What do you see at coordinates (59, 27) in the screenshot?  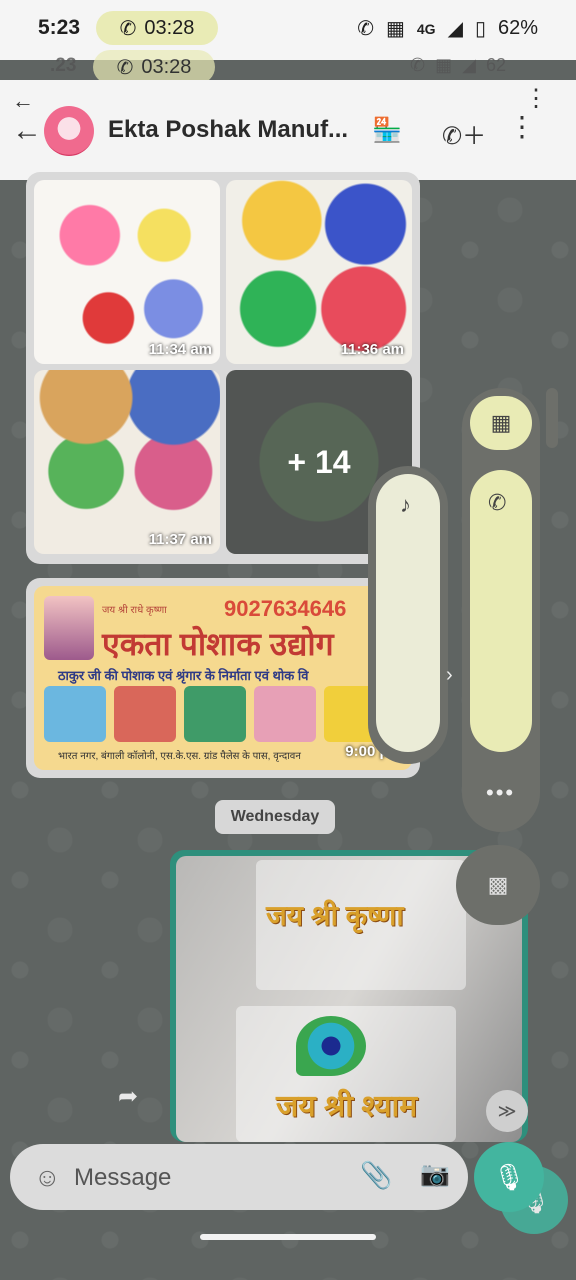 I see `status-time: 5:23` at bounding box center [59, 27].